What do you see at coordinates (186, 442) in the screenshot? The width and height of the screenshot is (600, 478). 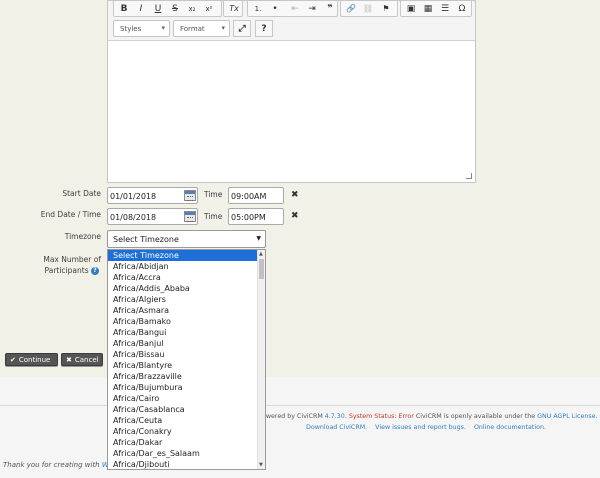 I see `timezone-option: Africa/Dakar` at bounding box center [186, 442].